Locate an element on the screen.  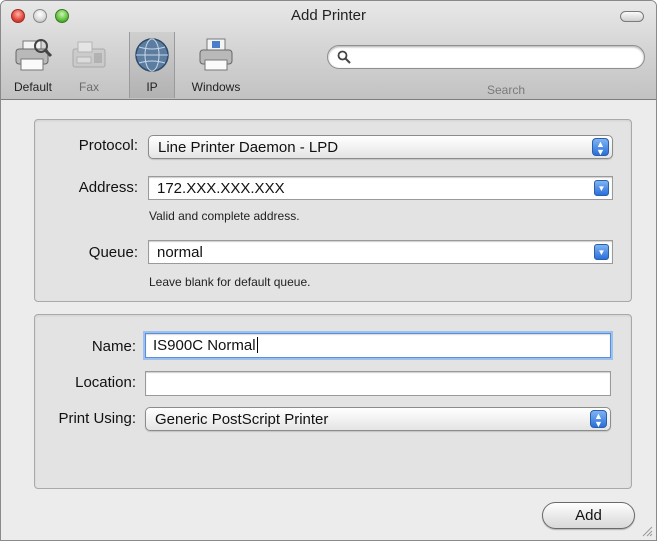
queue-label: Queue: is located at coordinates (113, 252).